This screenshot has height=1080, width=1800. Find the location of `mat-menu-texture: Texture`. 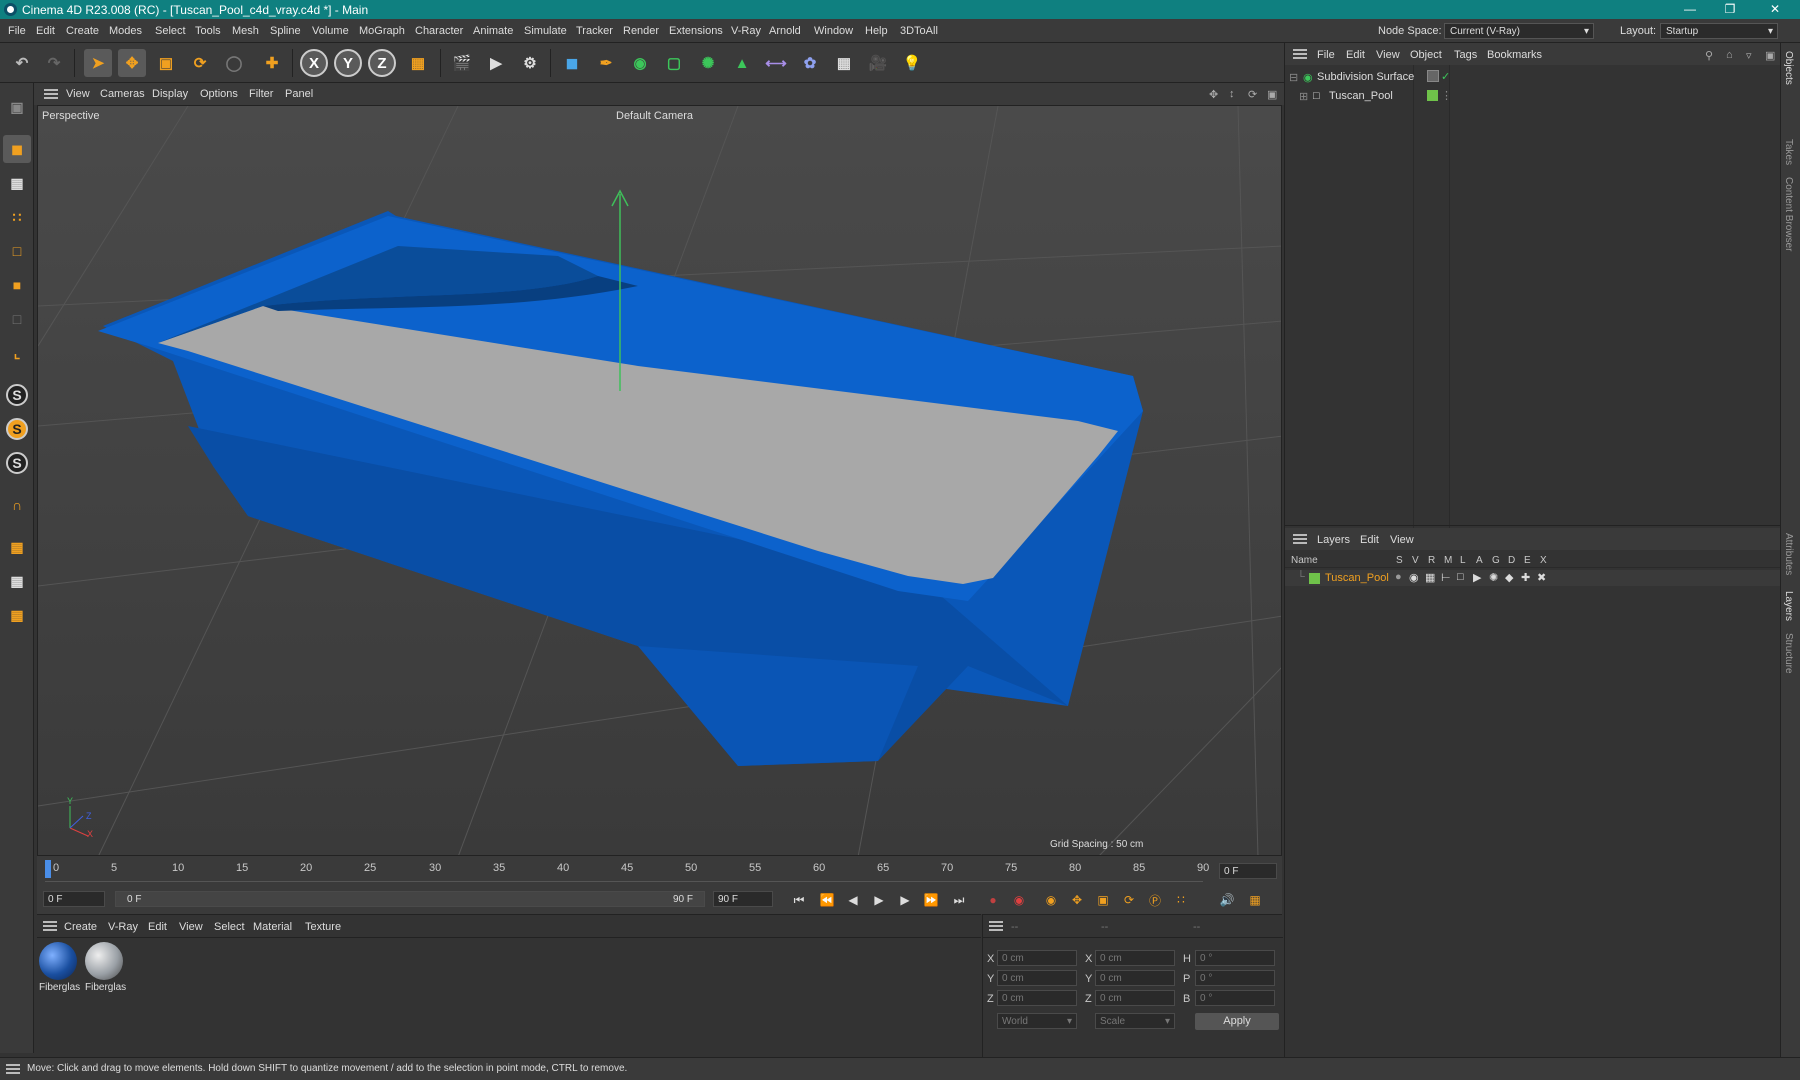

mat-menu-texture: Texture is located at coordinates (323, 927).